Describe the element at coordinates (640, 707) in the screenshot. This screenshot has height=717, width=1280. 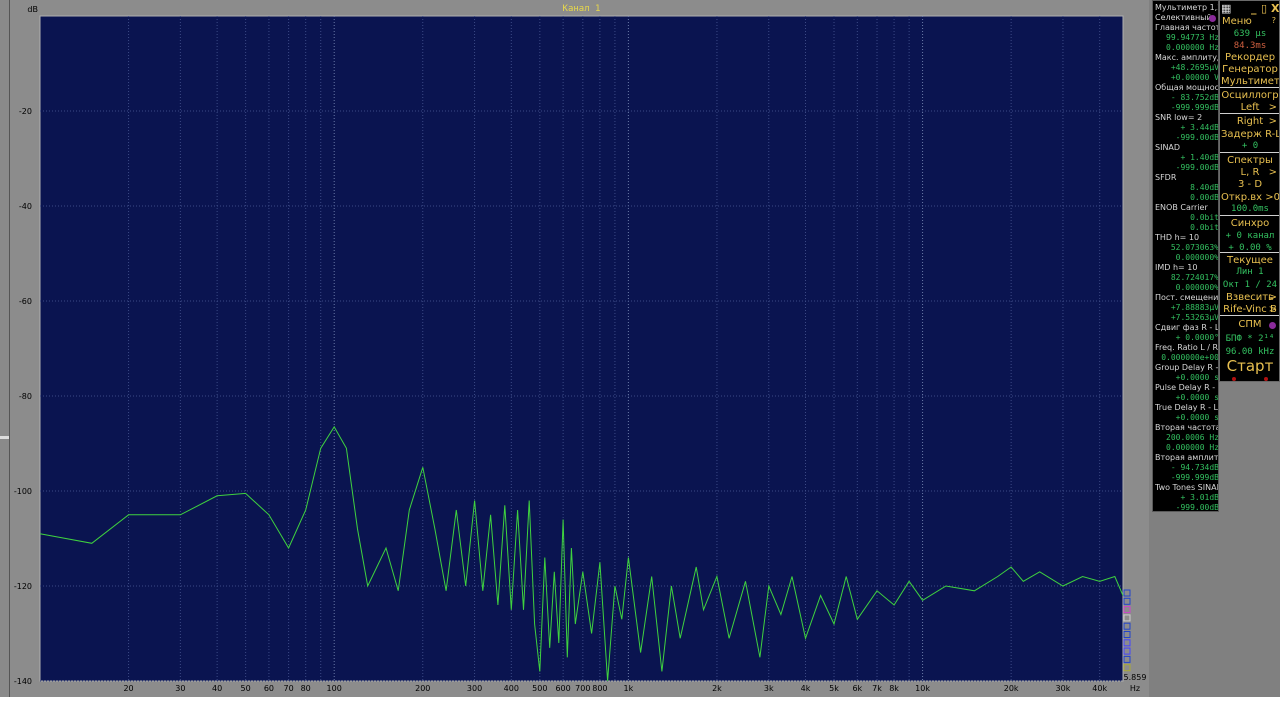
I see `bottom-strip` at that location.